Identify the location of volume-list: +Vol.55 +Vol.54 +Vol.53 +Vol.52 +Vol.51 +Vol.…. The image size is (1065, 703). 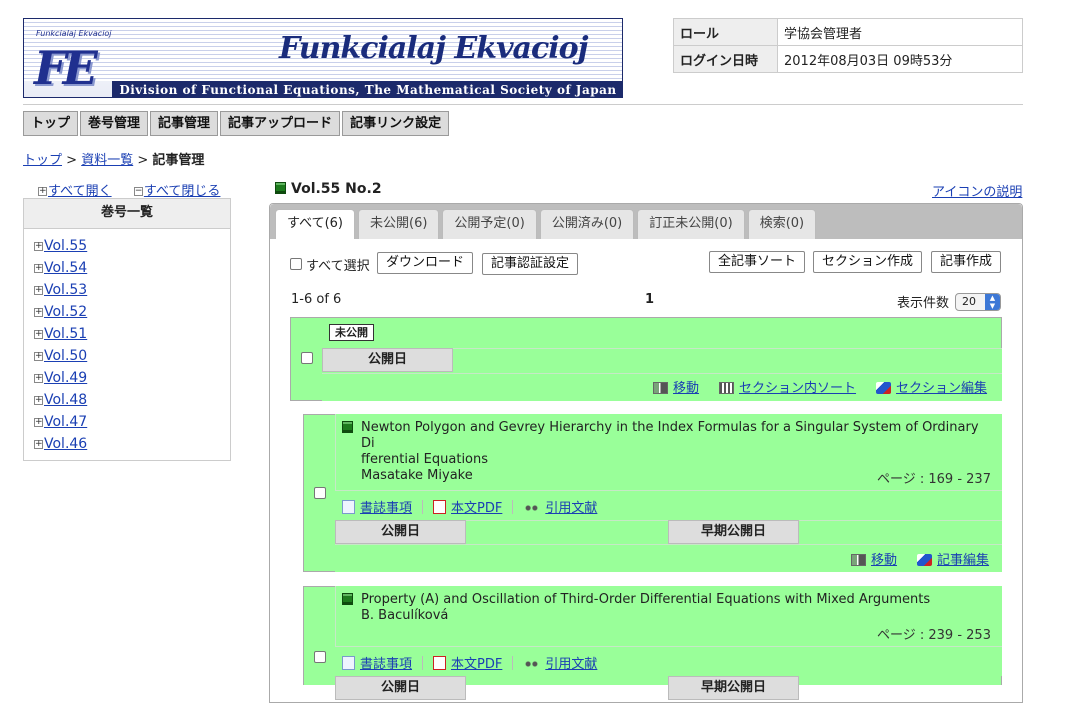
(127, 342).